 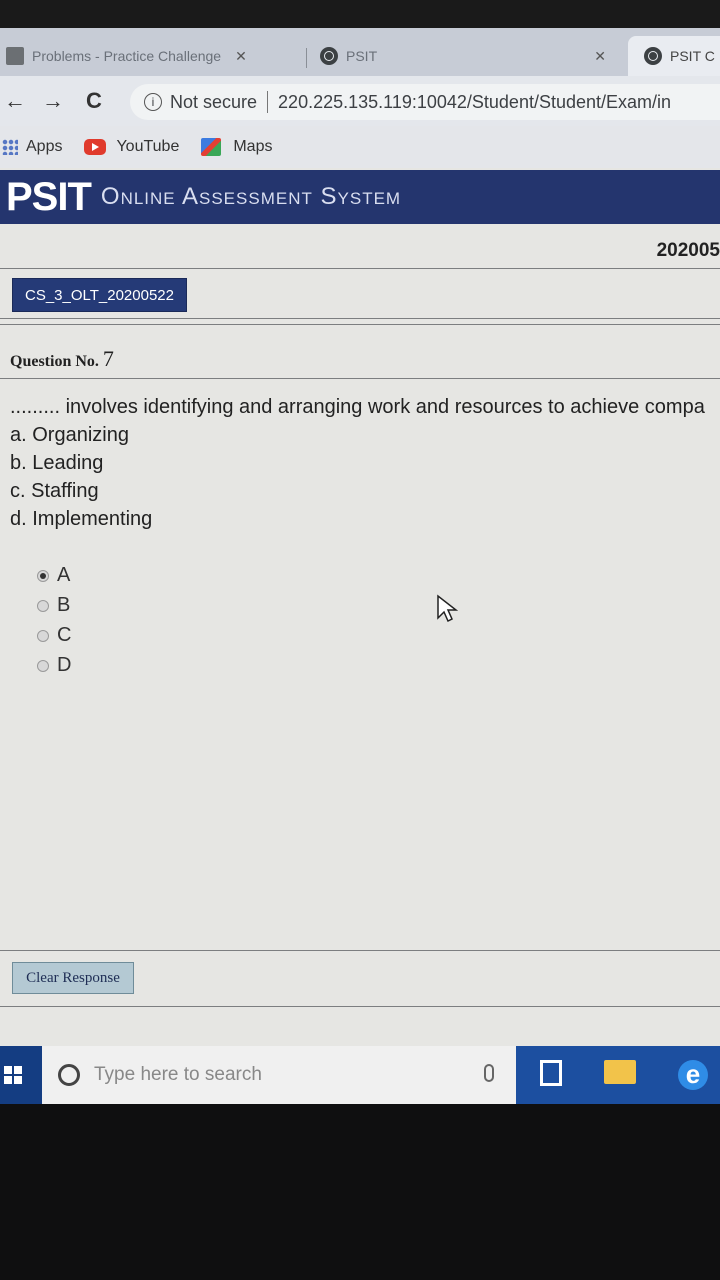 What do you see at coordinates (178, 1074) in the screenshot?
I see `search-placeholder: Type here to search` at bounding box center [178, 1074].